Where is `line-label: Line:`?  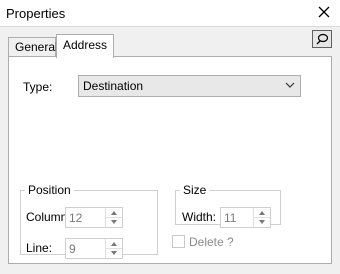
line-label: Line: is located at coordinates (39, 248).